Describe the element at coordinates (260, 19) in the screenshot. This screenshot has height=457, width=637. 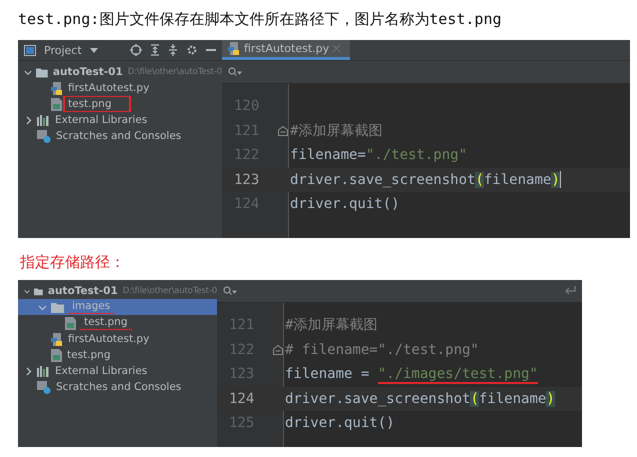
I see `caption: test.png:图片文件保存在脚本文件所在路径下，图片名称为test.png` at that location.